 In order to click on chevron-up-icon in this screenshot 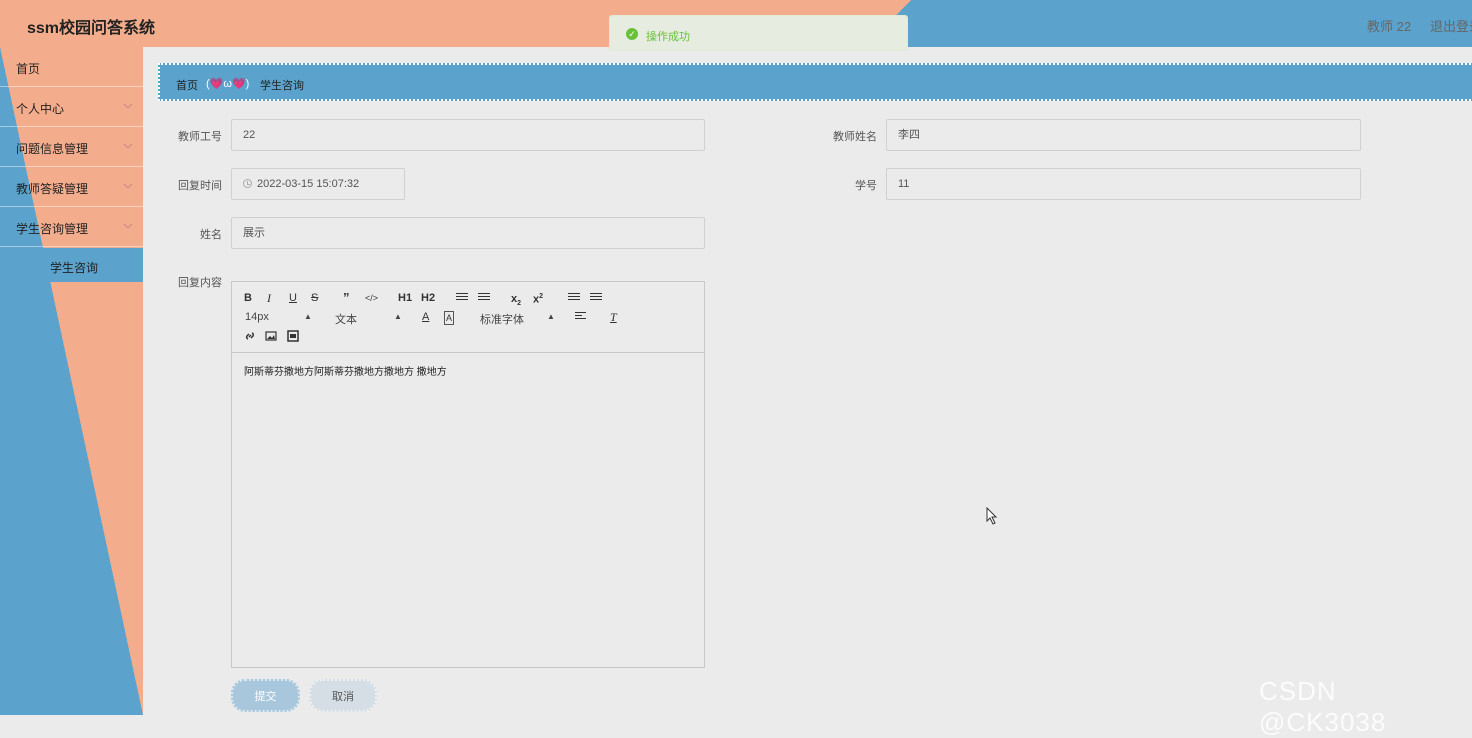, I will do `click(128, 226)`.